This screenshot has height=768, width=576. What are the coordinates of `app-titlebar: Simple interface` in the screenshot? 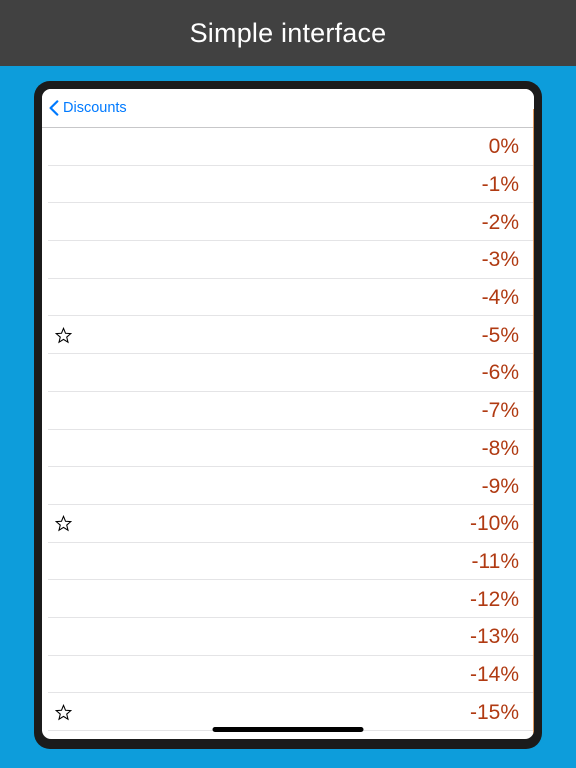 It's located at (288, 33).